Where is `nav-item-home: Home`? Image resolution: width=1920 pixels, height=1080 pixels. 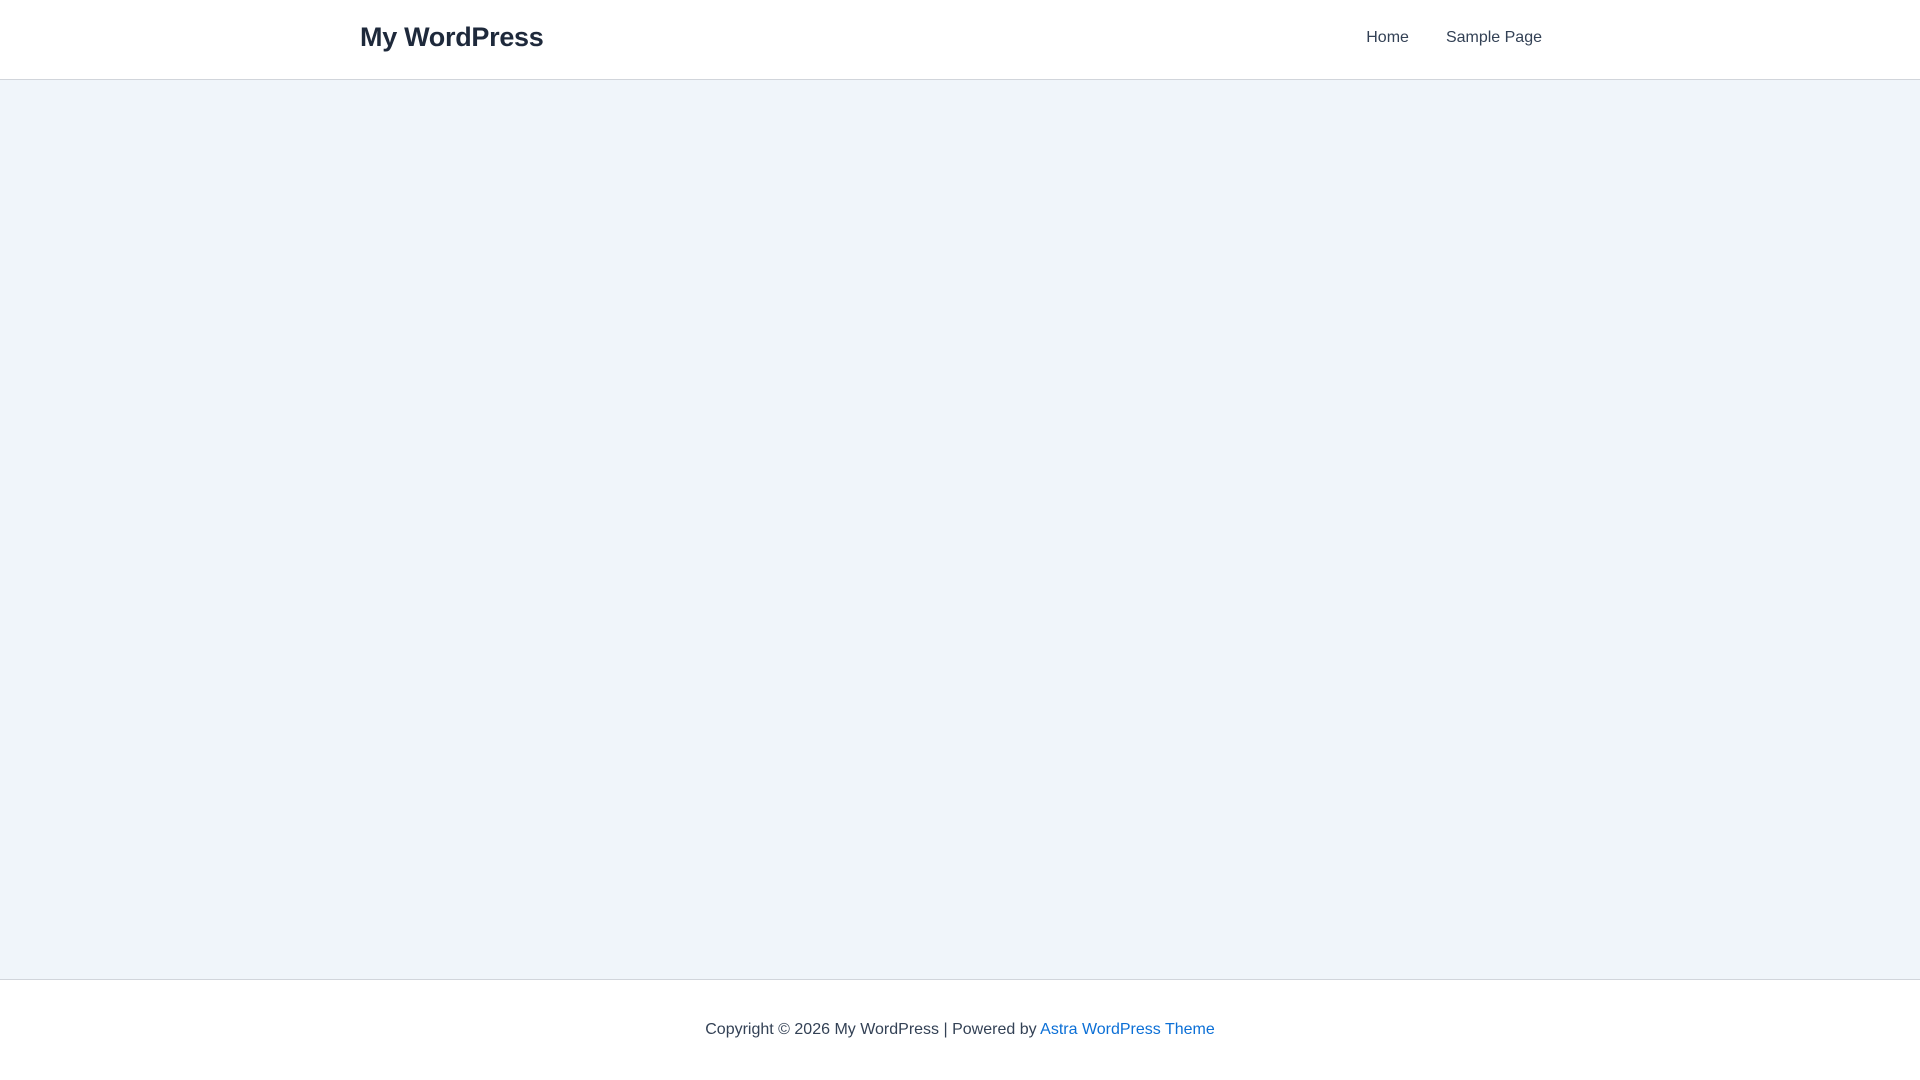
nav-item-home: Home is located at coordinates (1387, 38).